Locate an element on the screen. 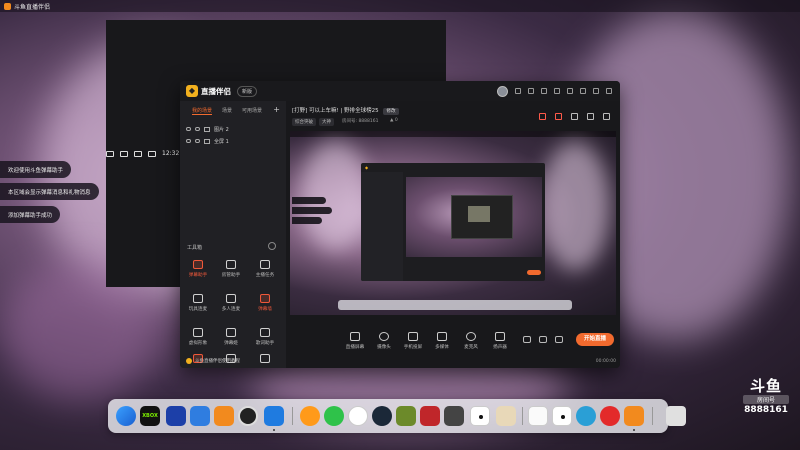 This screenshot has width=800, height=450. volume-icon is located at coordinates (152, 153).